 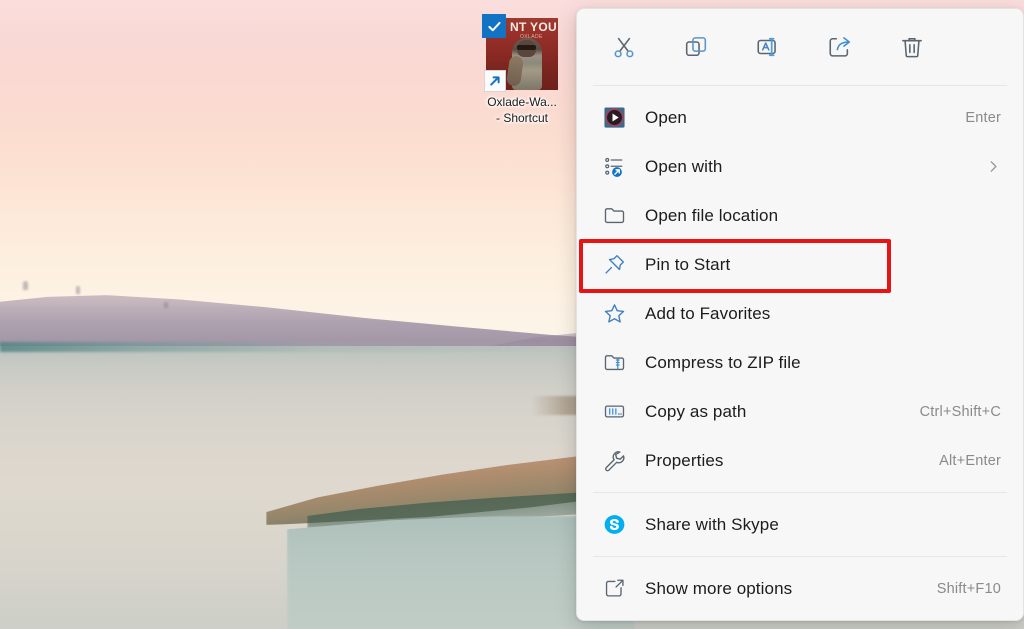 I want to click on skype-icon, so click(x=614, y=525).